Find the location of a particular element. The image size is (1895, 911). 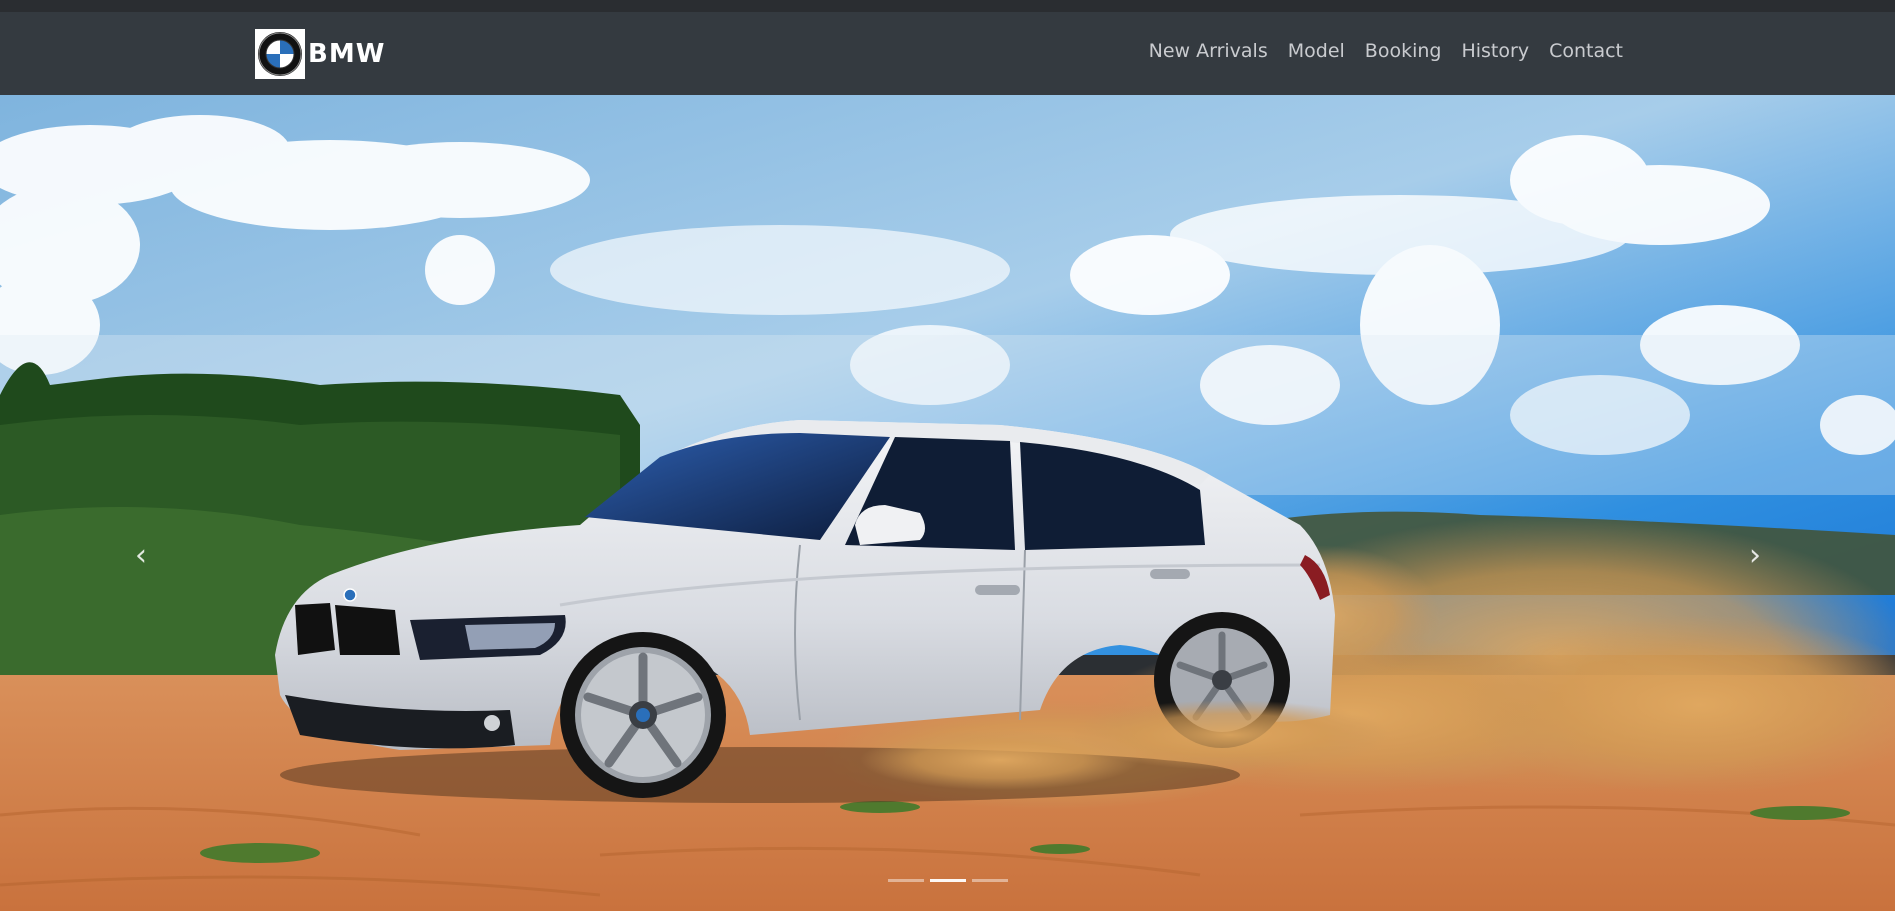

carousel-prev-button: ‹ is located at coordinates (141, 555).